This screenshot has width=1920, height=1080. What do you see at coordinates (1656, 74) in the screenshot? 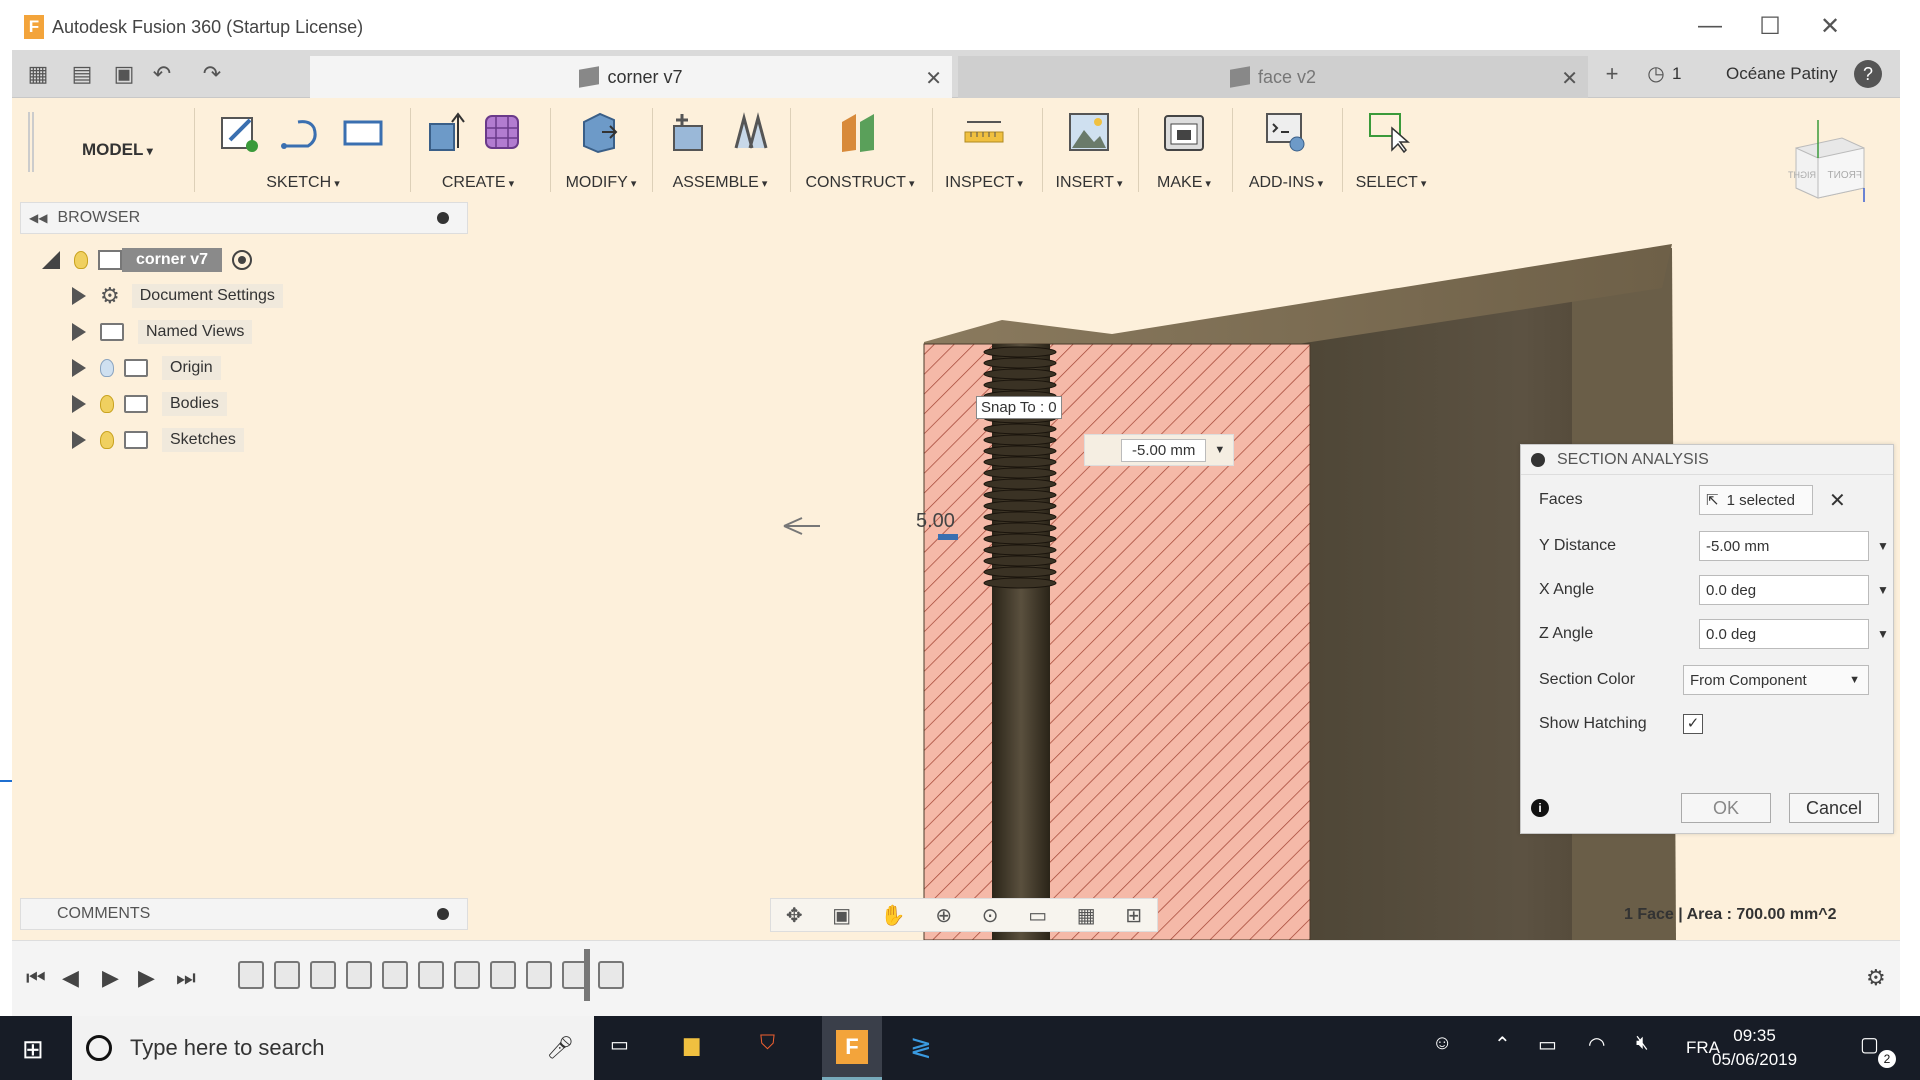
I see `job-status-icon: ◷` at bounding box center [1656, 74].